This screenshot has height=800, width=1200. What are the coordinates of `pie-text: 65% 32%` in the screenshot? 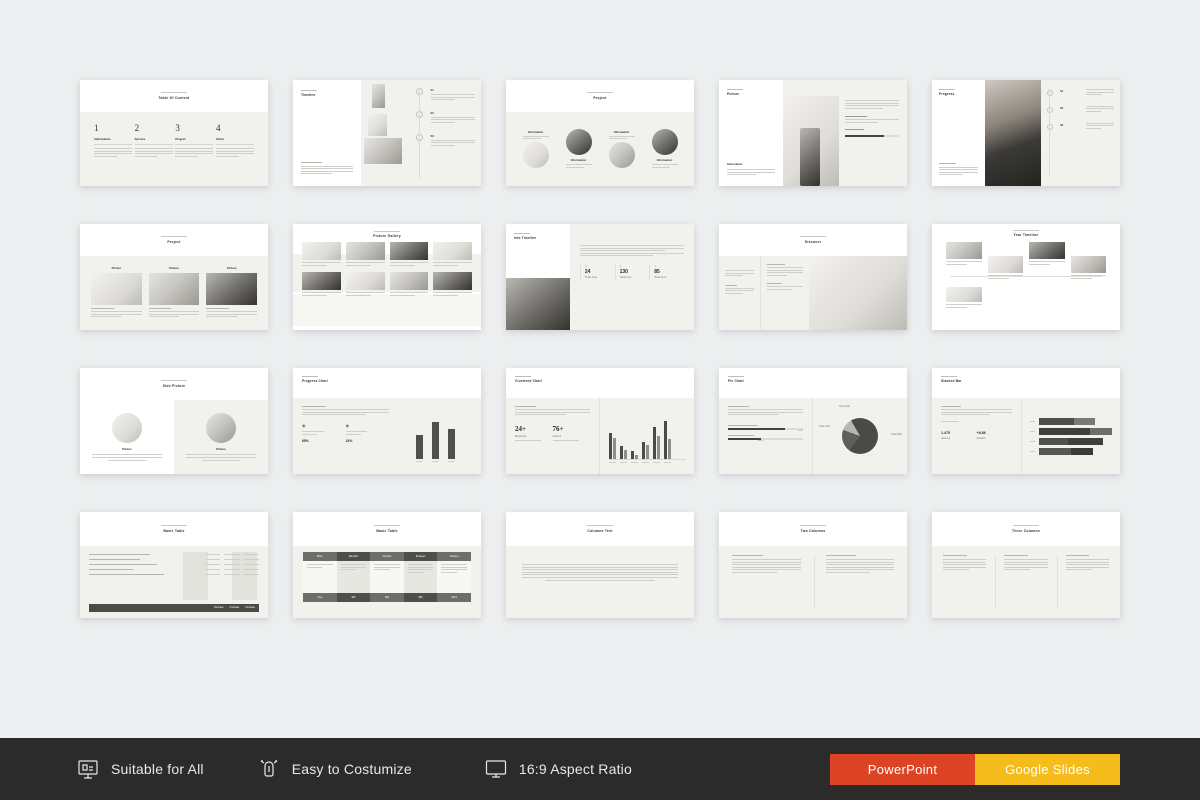 It's located at (766, 436).